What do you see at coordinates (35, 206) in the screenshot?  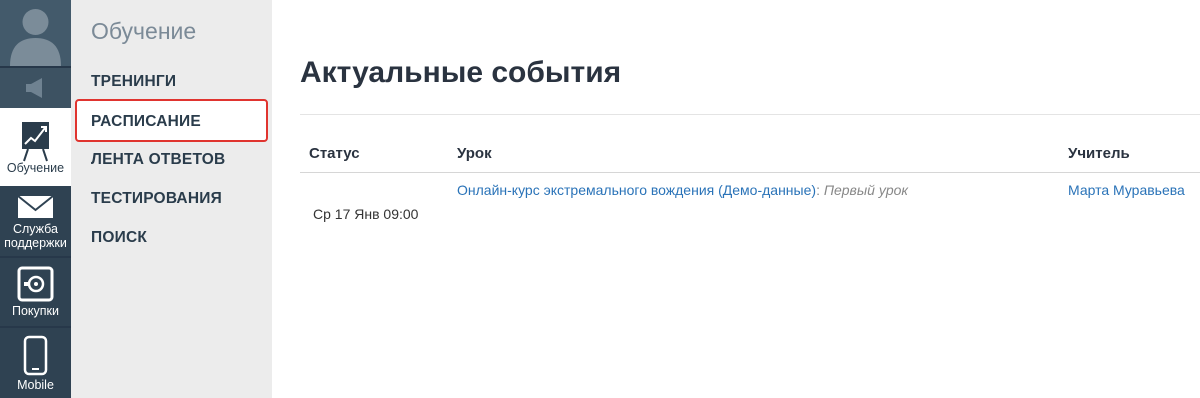 I see `envelope-icon` at bounding box center [35, 206].